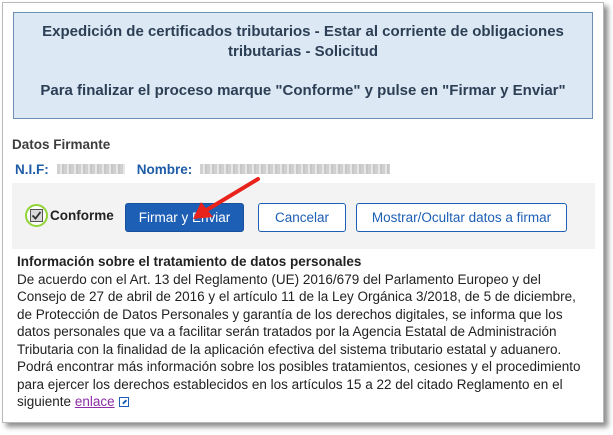 The height and width of the screenshot is (435, 613). What do you see at coordinates (61, 144) in the screenshot?
I see `signer-section-title: Datos Firmante` at bounding box center [61, 144].